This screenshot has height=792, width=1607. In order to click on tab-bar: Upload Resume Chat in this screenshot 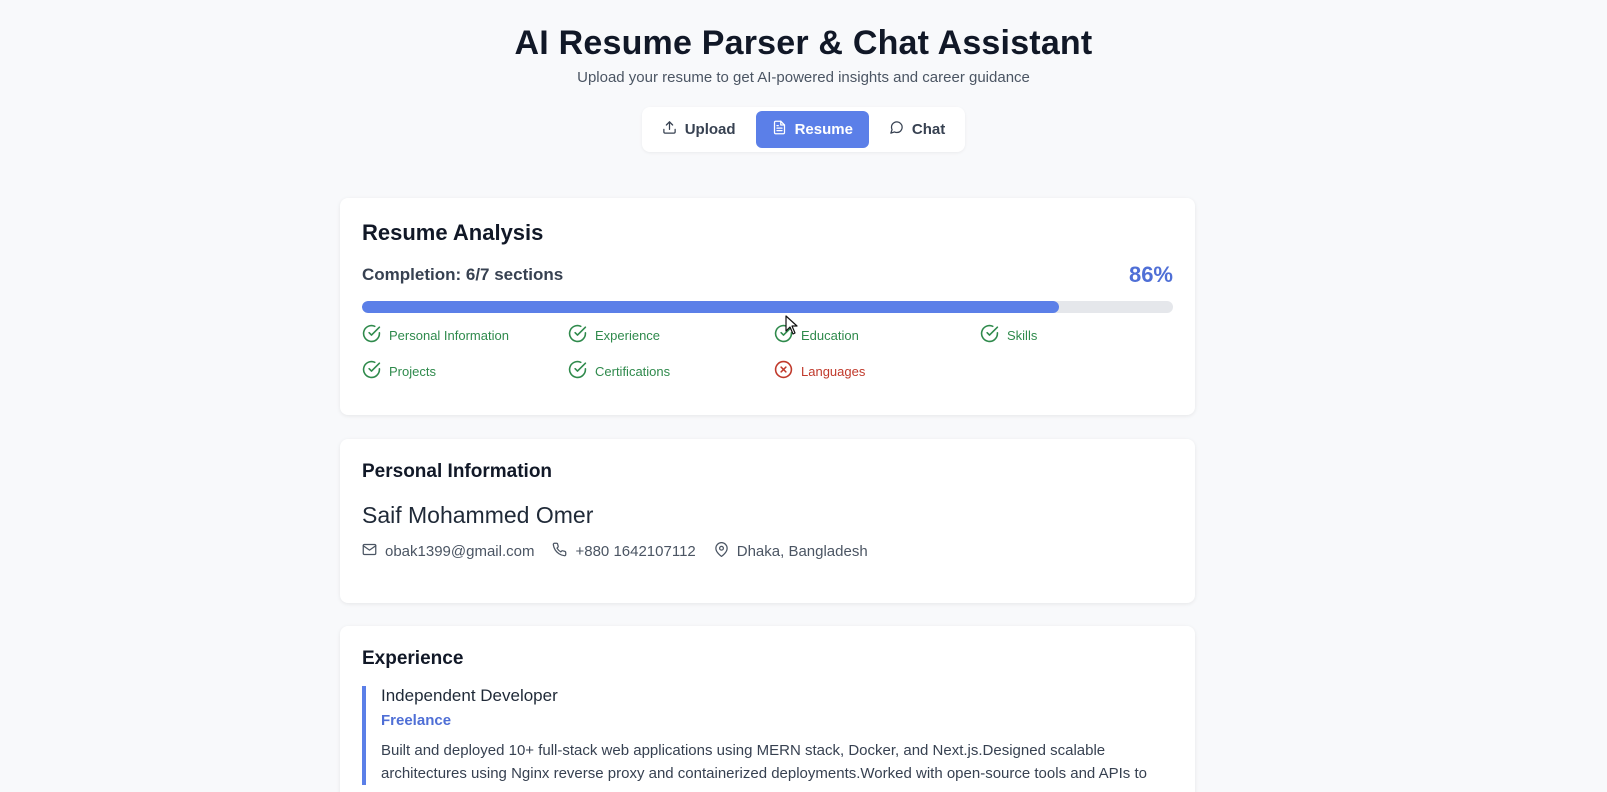, I will do `click(803, 129)`.